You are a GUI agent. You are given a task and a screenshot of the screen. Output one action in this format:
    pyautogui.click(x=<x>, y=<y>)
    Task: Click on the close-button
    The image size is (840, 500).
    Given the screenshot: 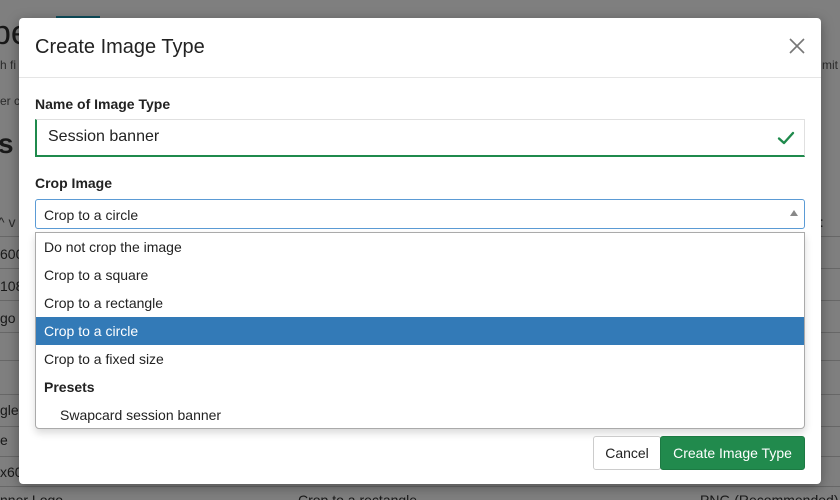 What is the action you would take?
    pyautogui.click(x=797, y=46)
    